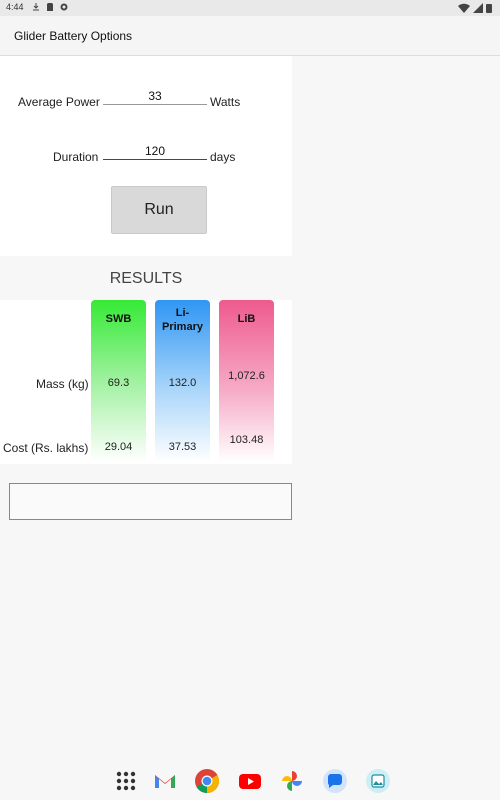 The height and width of the screenshot is (800, 500). What do you see at coordinates (292, 781) in the screenshot?
I see `photos-icon` at bounding box center [292, 781].